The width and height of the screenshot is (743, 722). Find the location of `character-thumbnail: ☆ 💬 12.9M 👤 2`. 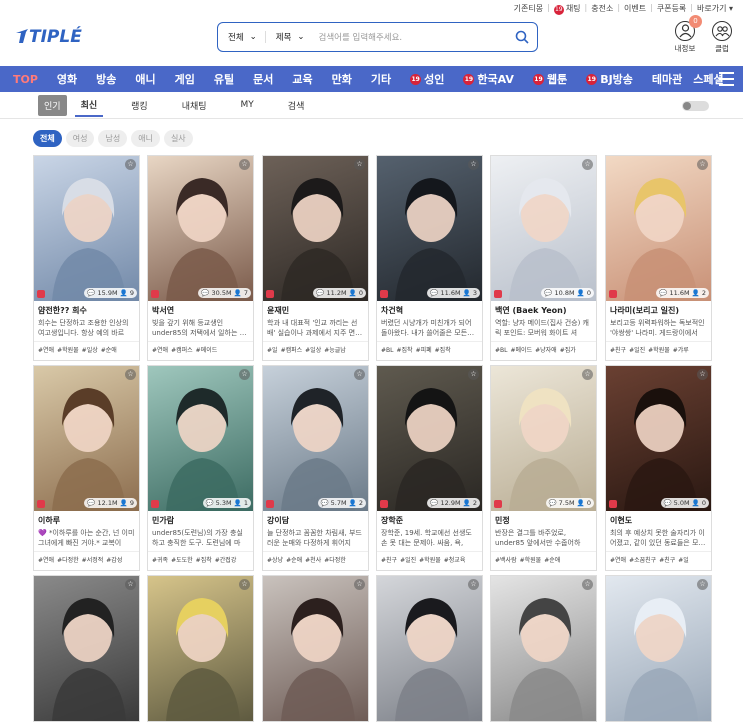

character-thumbnail: ☆ 💬 12.9M 👤 2 is located at coordinates (429, 438).